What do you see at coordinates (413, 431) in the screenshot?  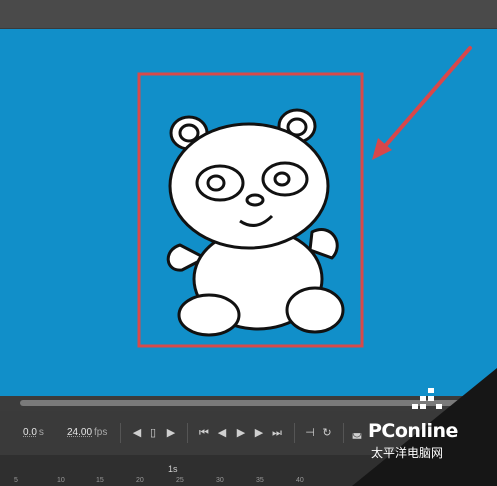 I see `watermark-brand: PConline` at bounding box center [413, 431].